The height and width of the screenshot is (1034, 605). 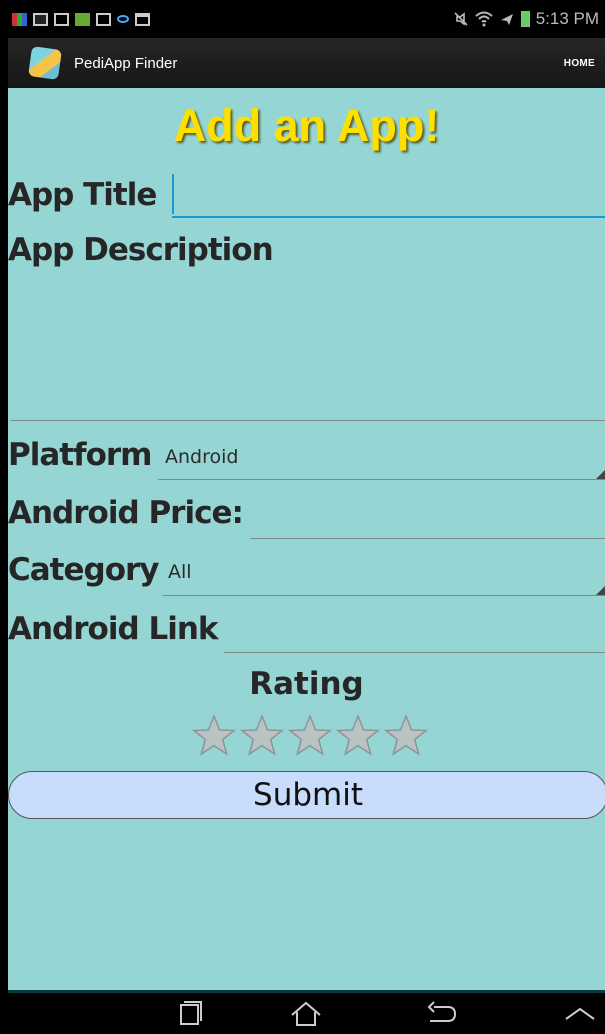 What do you see at coordinates (381, 479) in the screenshot?
I see `platform-underline` at bounding box center [381, 479].